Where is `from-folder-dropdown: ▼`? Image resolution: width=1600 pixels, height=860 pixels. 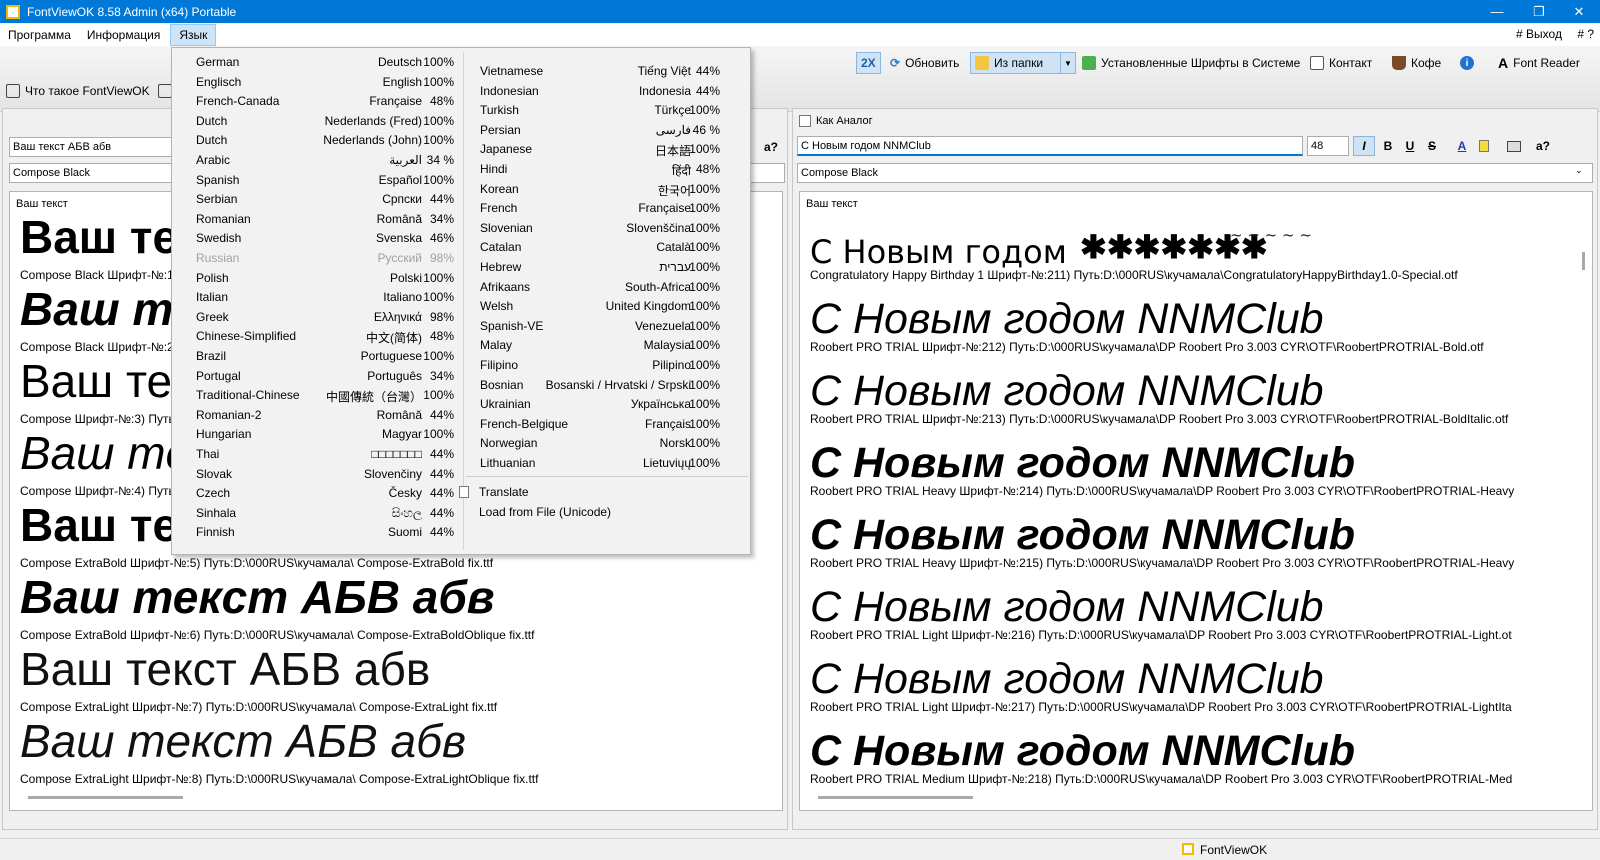 from-folder-dropdown: ▼ is located at coordinates (1068, 63).